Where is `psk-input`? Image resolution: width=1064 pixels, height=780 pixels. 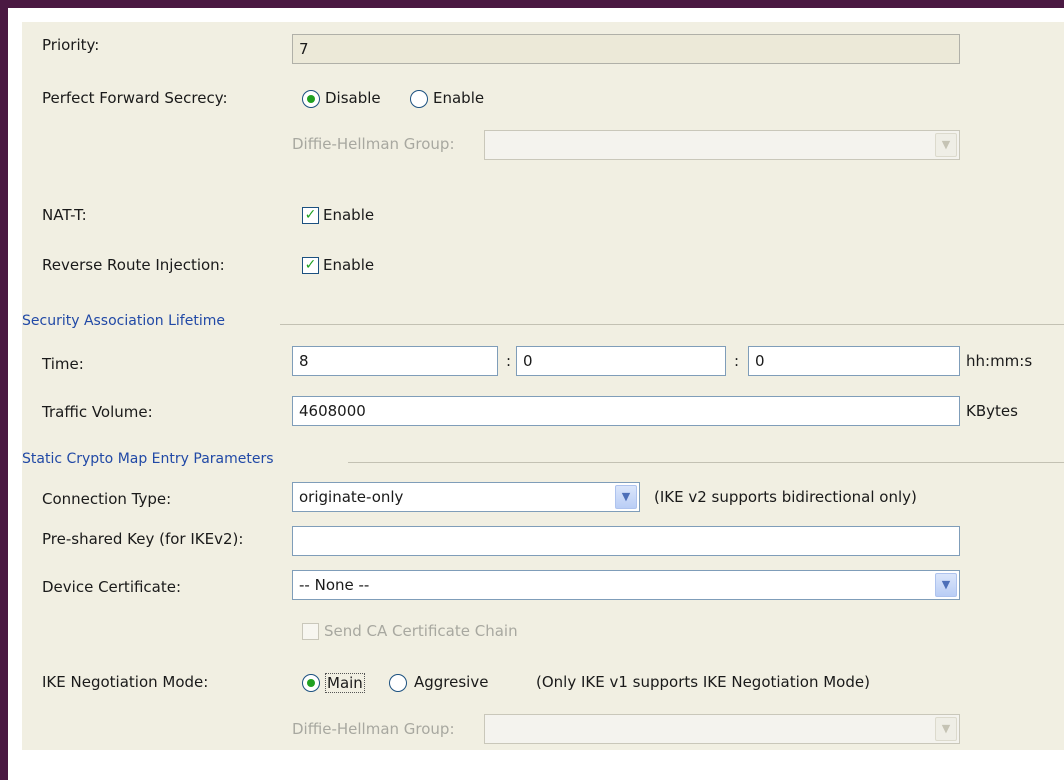
psk-input is located at coordinates (626, 541).